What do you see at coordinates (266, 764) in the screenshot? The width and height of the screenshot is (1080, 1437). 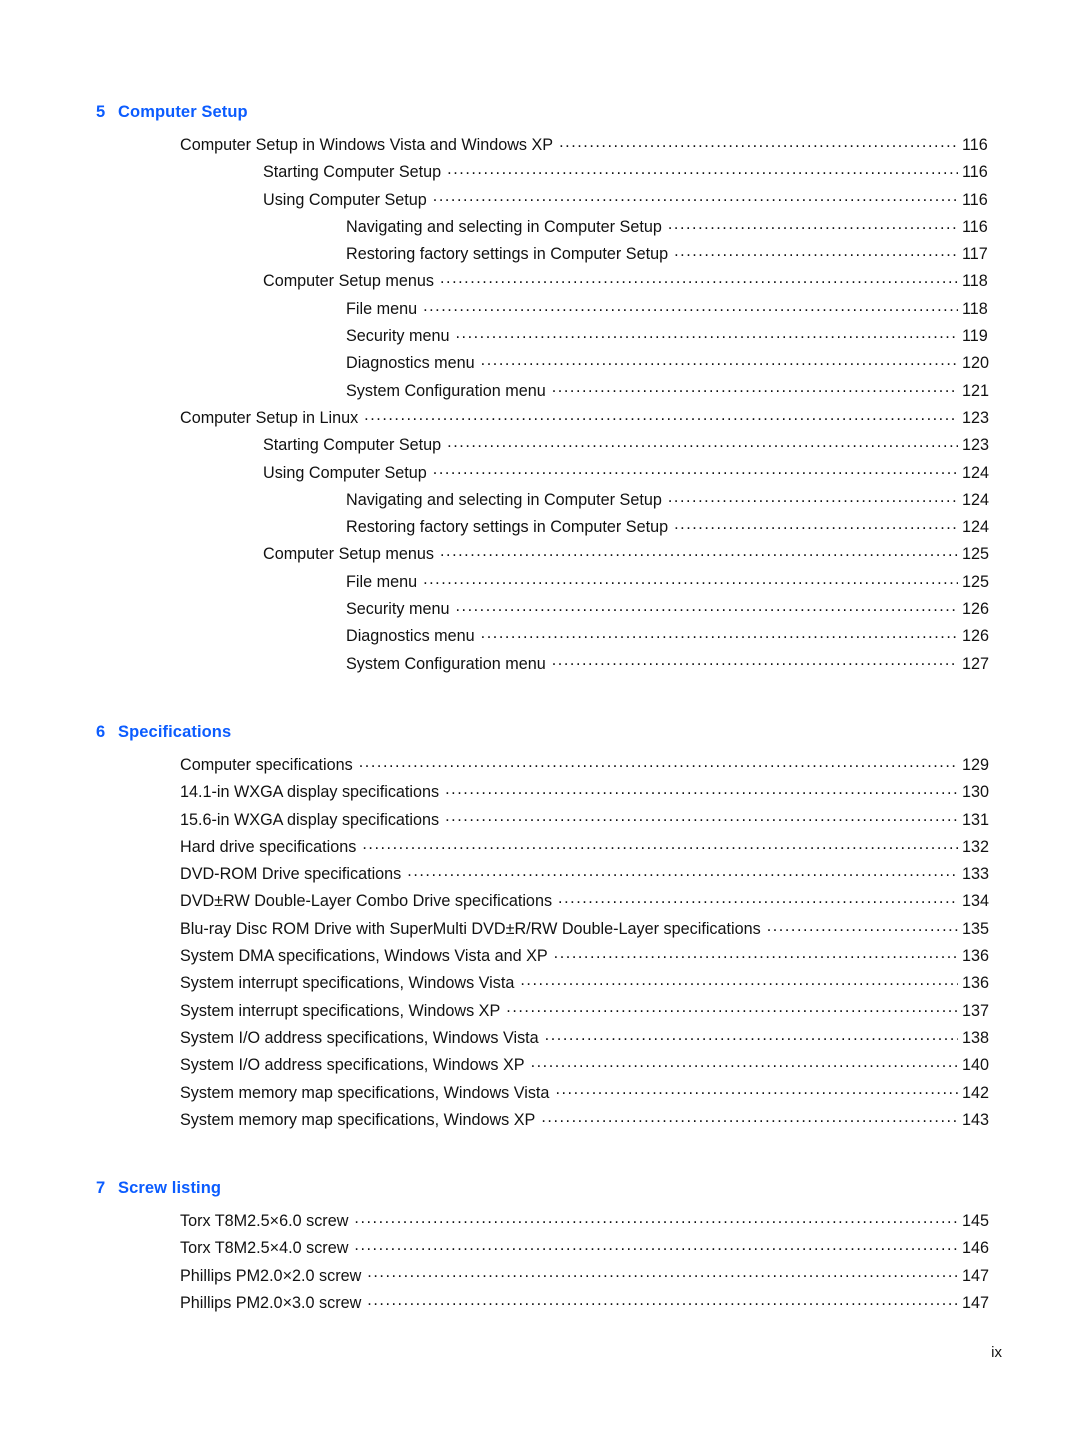 I see `toc-entry-label: Computer specifications` at bounding box center [266, 764].